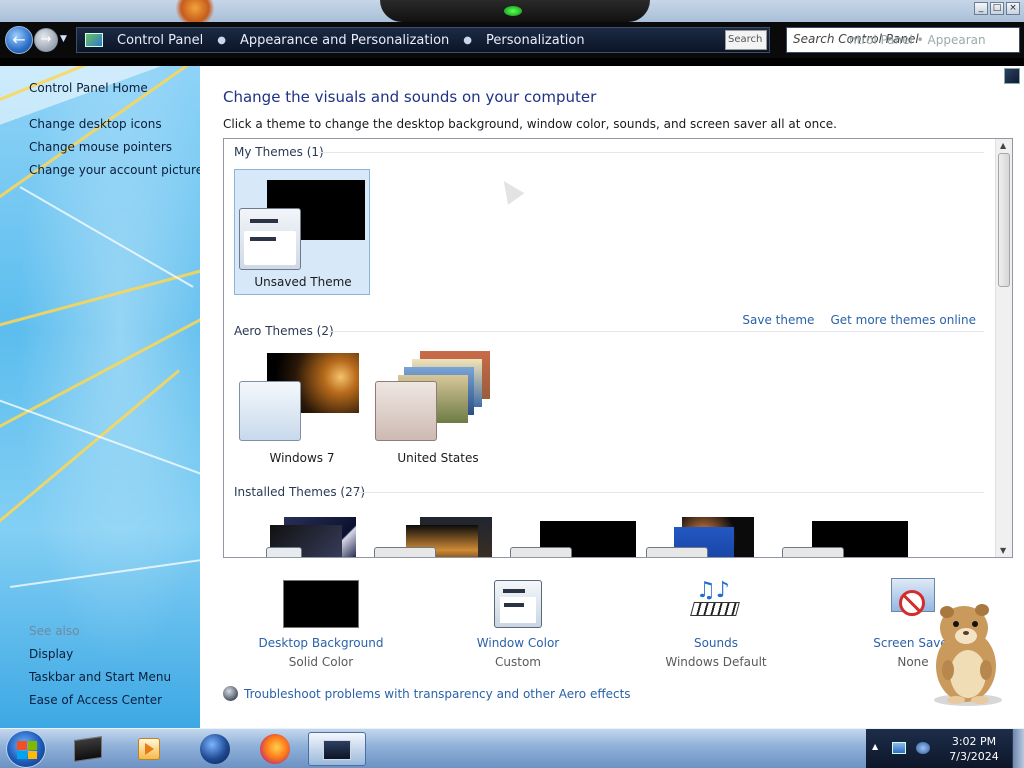 Image resolution: width=1024 pixels, height=768 pixels. Describe the element at coordinates (214, 749) in the screenshot. I see `globe-icon` at that location.